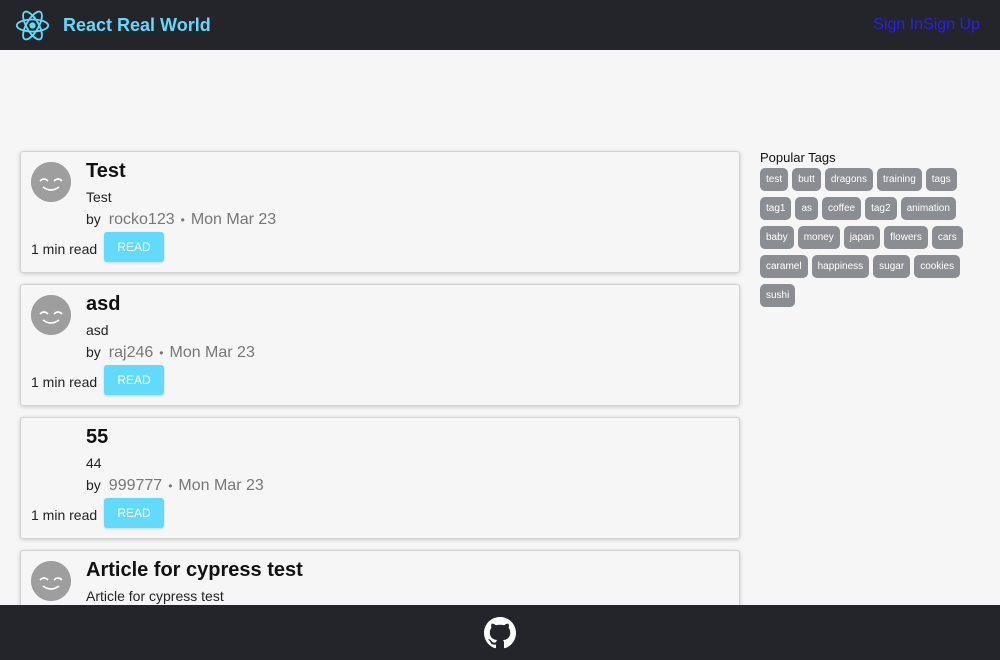  What do you see at coordinates (947, 237) in the screenshot?
I see `tag-pill: cars` at bounding box center [947, 237].